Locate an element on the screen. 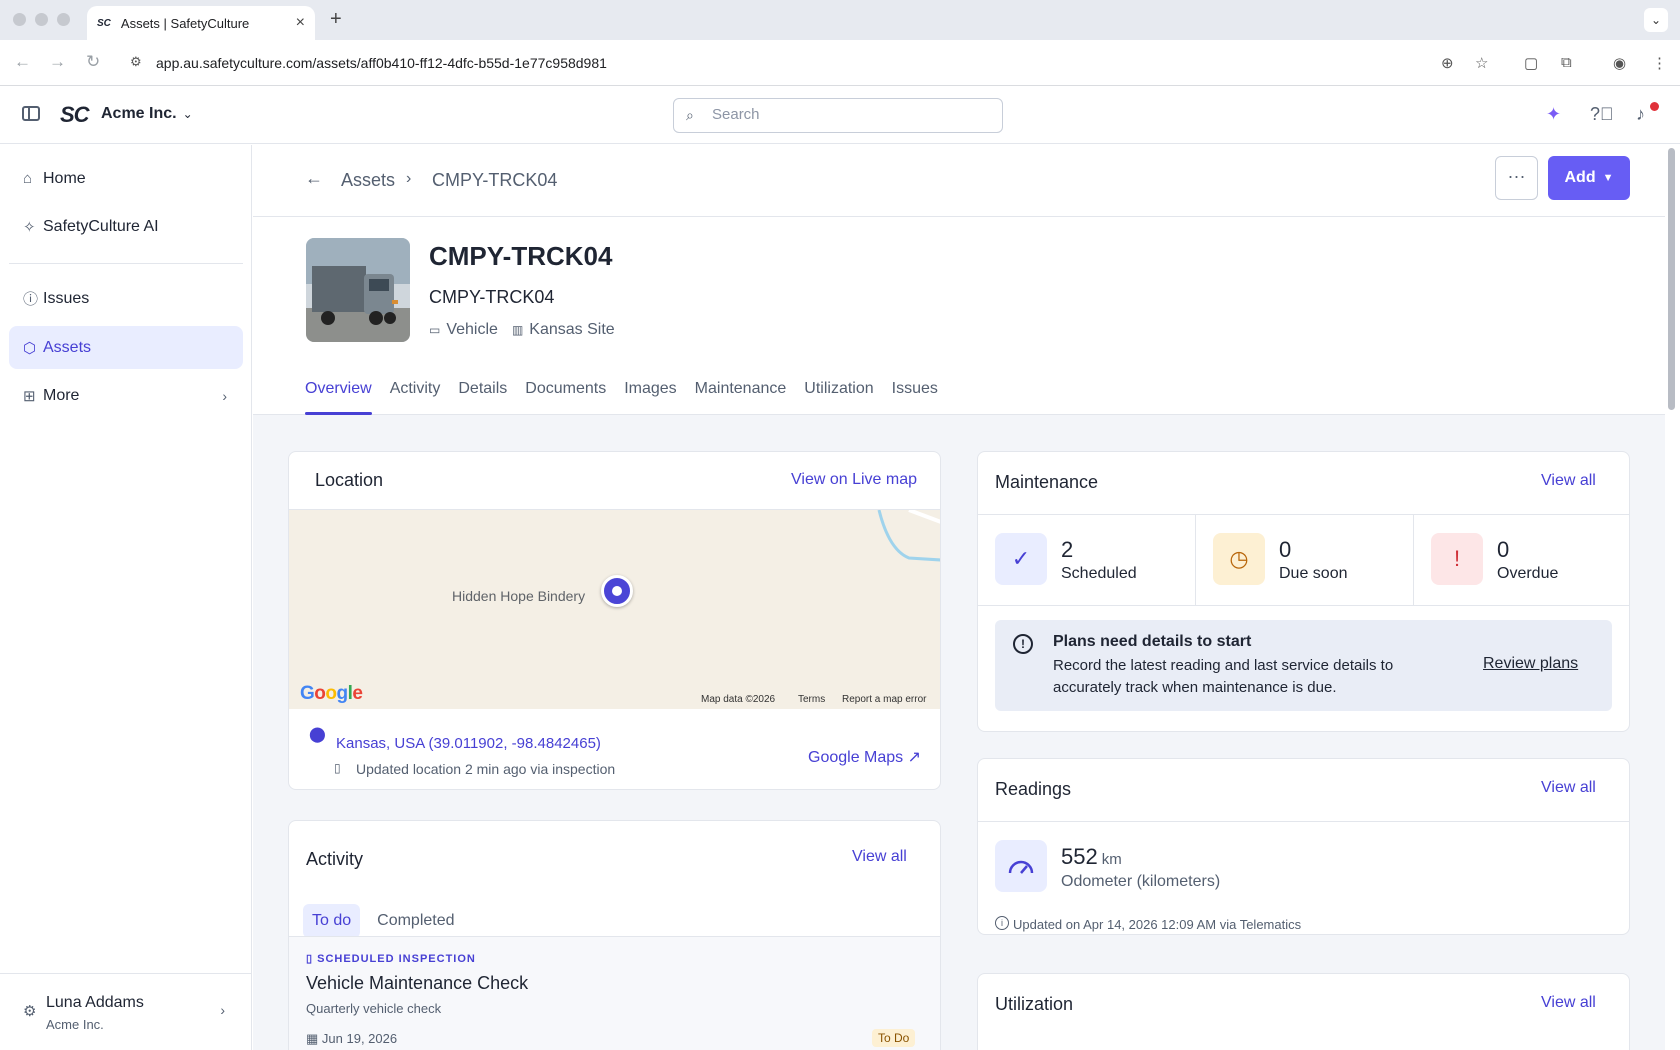 This screenshot has height=1050, width=1680. back-nav-icon: ← is located at coordinates (22, 62).